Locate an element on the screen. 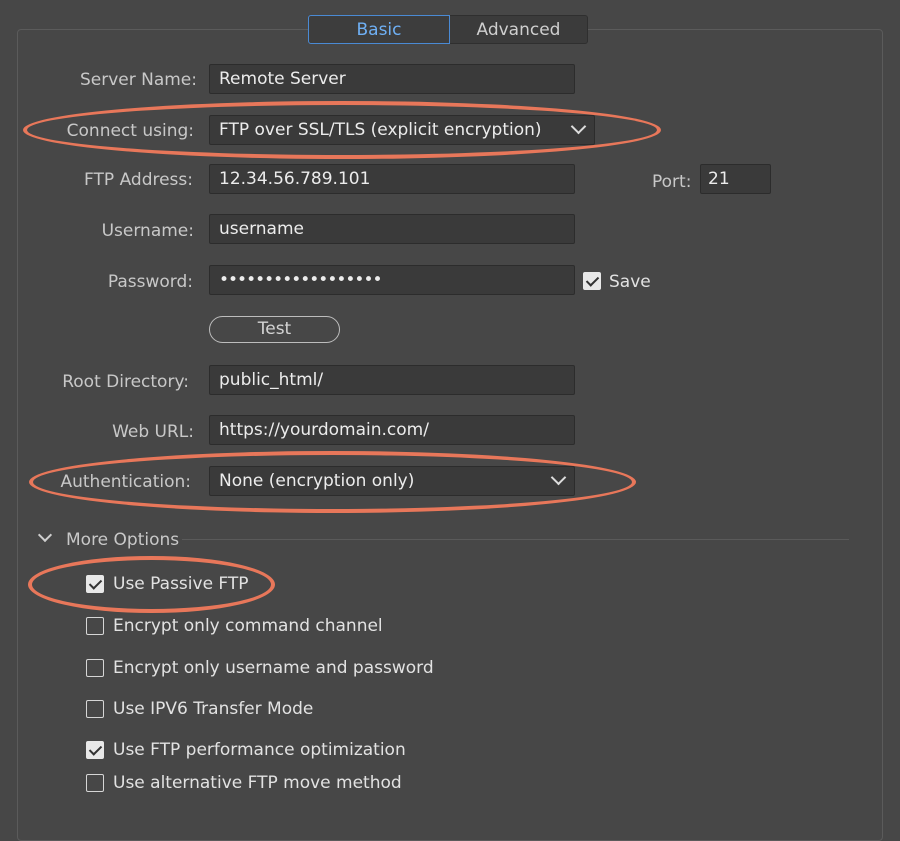  alternative-move-checkbox is located at coordinates (95, 783).